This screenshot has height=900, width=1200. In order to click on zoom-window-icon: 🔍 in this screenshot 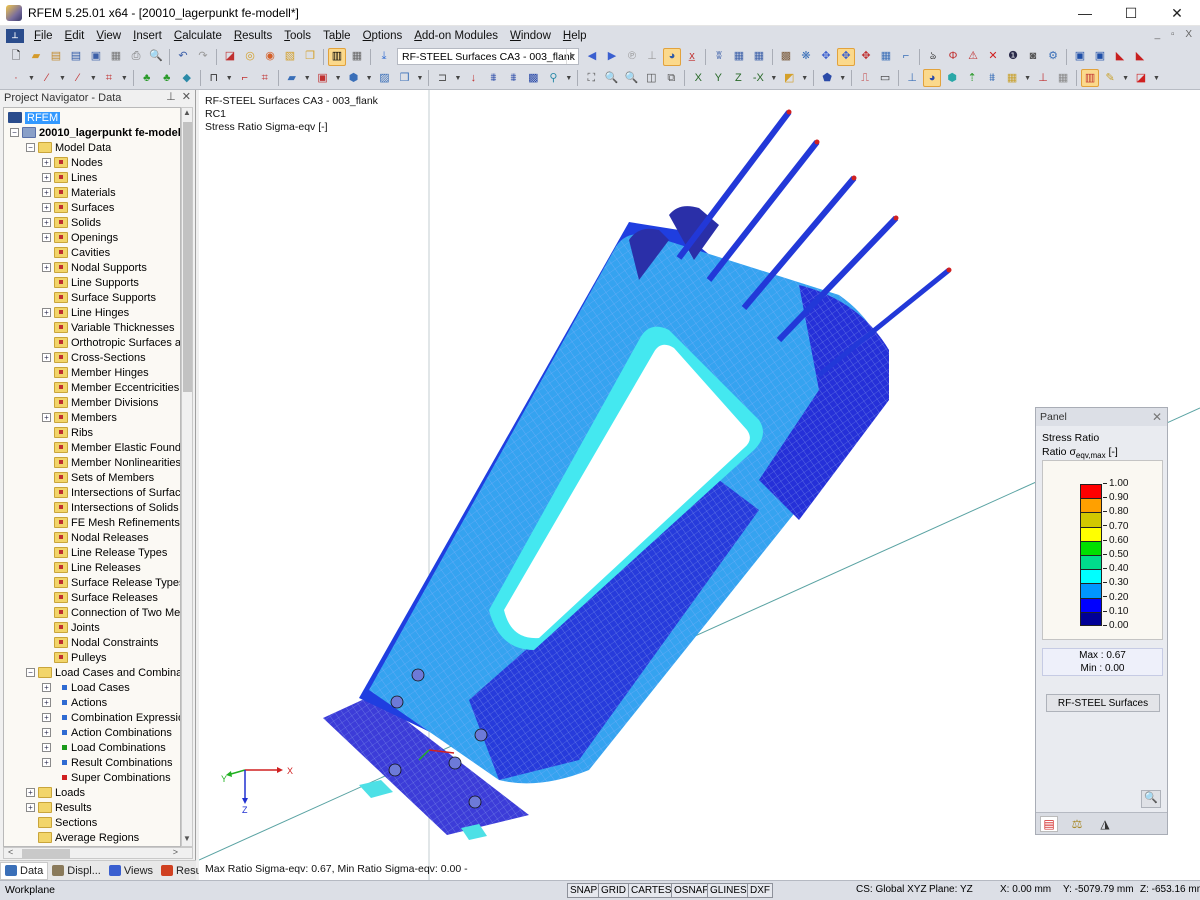, I will do `click(611, 78)`.